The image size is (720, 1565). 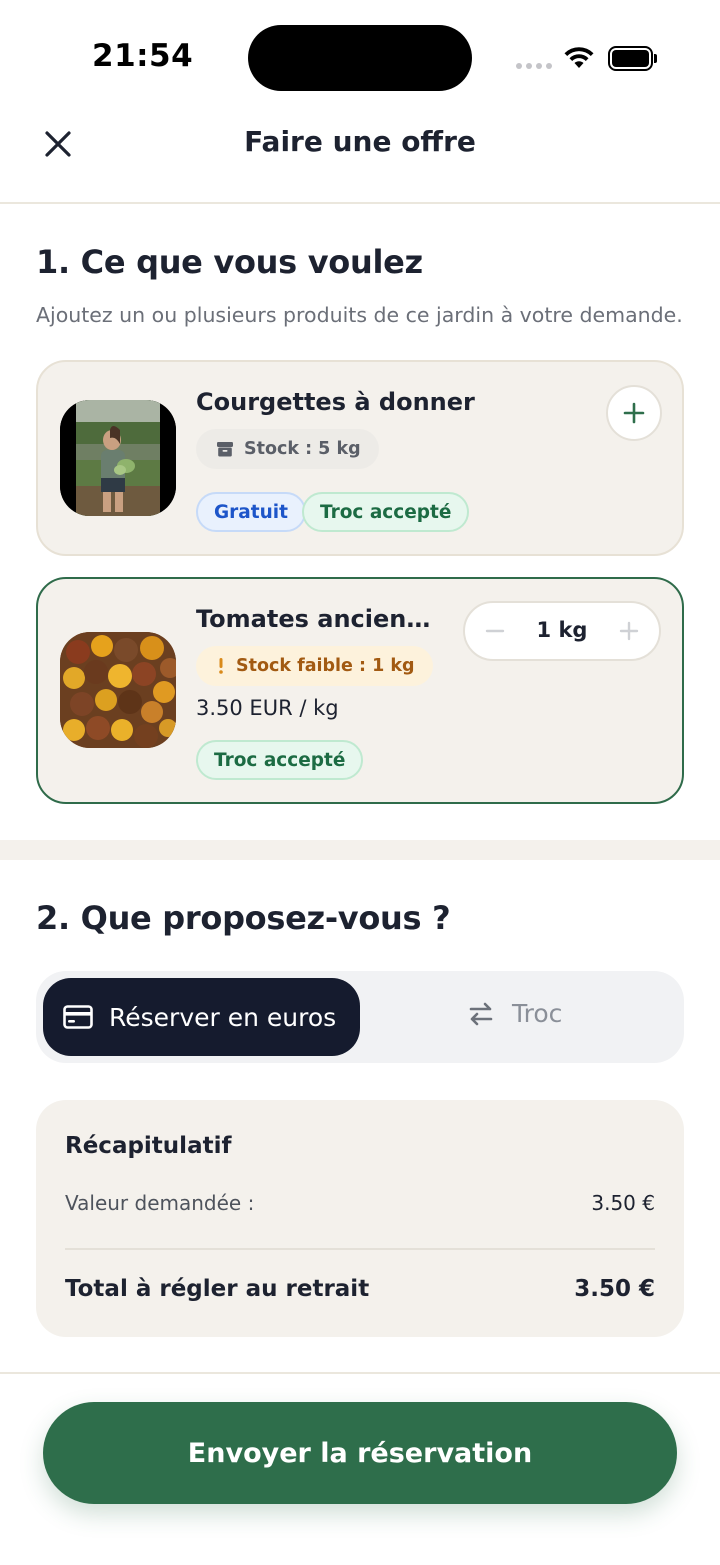 I want to click on summary-title: Récapitulatif, so click(x=148, y=1146).